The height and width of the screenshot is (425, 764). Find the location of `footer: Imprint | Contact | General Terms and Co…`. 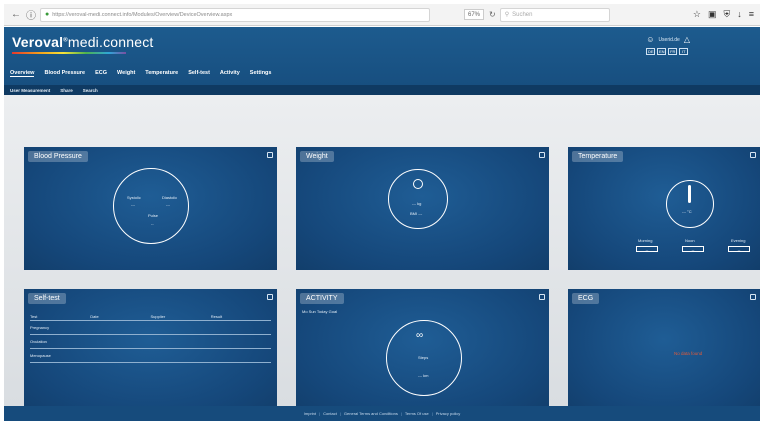

footer: Imprint | Contact | General Terms and Co… is located at coordinates (382, 413).